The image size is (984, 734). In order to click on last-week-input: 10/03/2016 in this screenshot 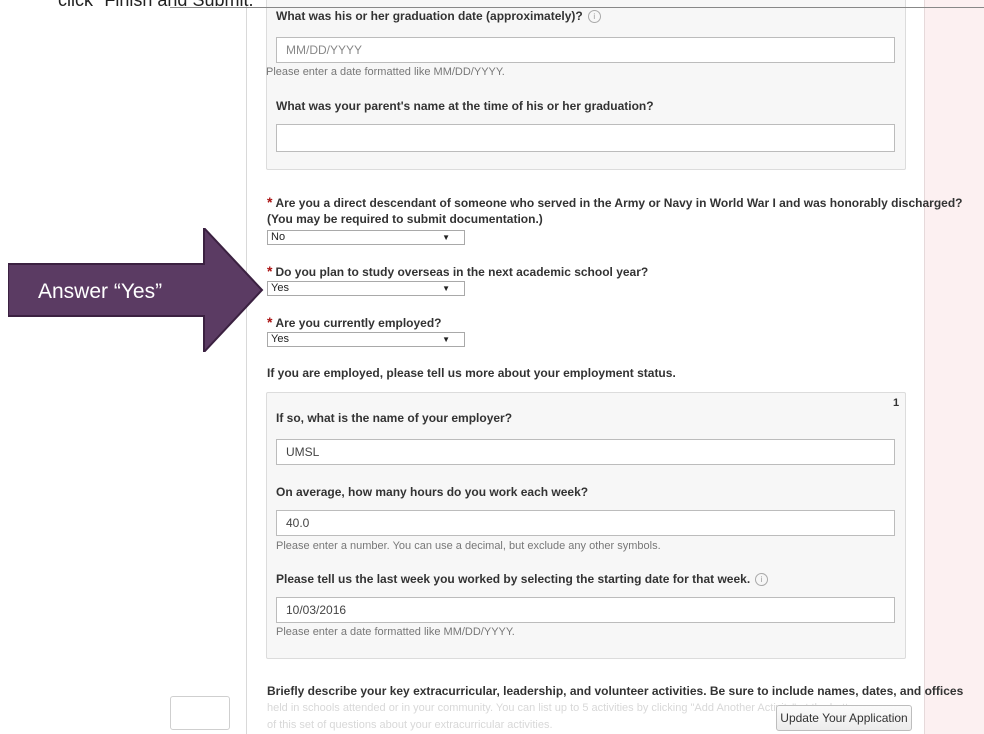, I will do `click(585, 610)`.